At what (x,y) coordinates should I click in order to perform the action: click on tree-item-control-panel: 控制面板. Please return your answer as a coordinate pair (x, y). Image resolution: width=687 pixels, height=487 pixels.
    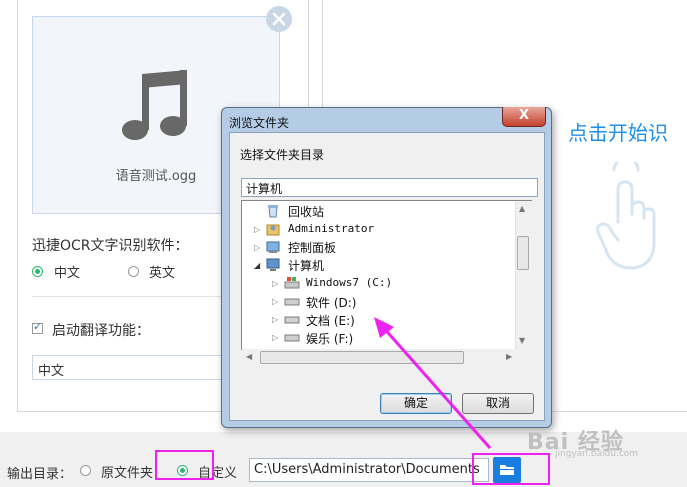
    Looking at the image, I should click on (312, 247).